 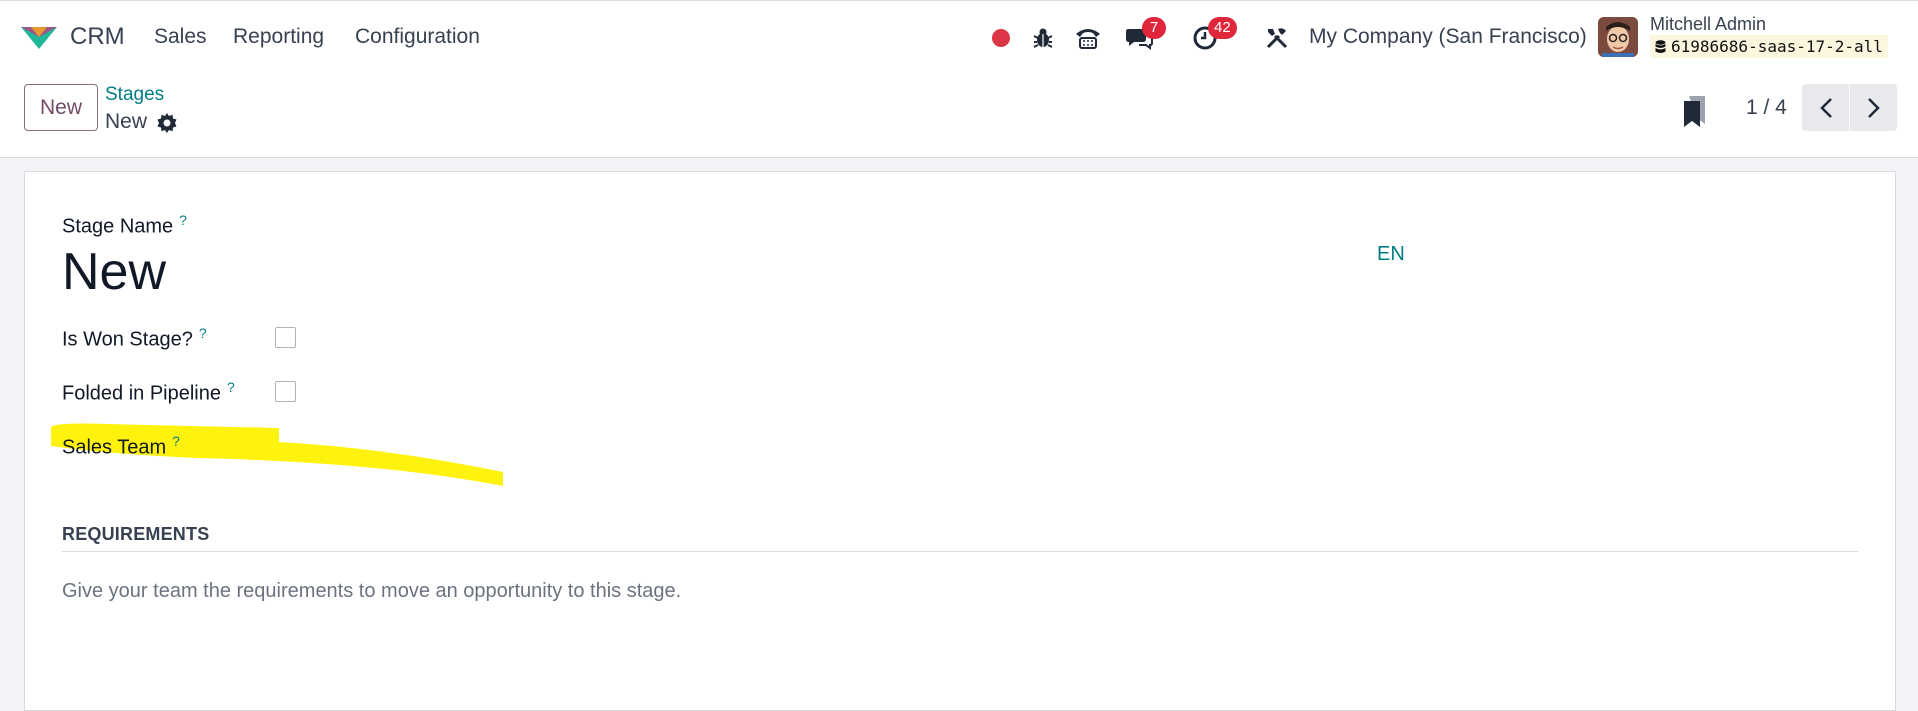 I want to click on record-icon, so click(x=1001, y=38).